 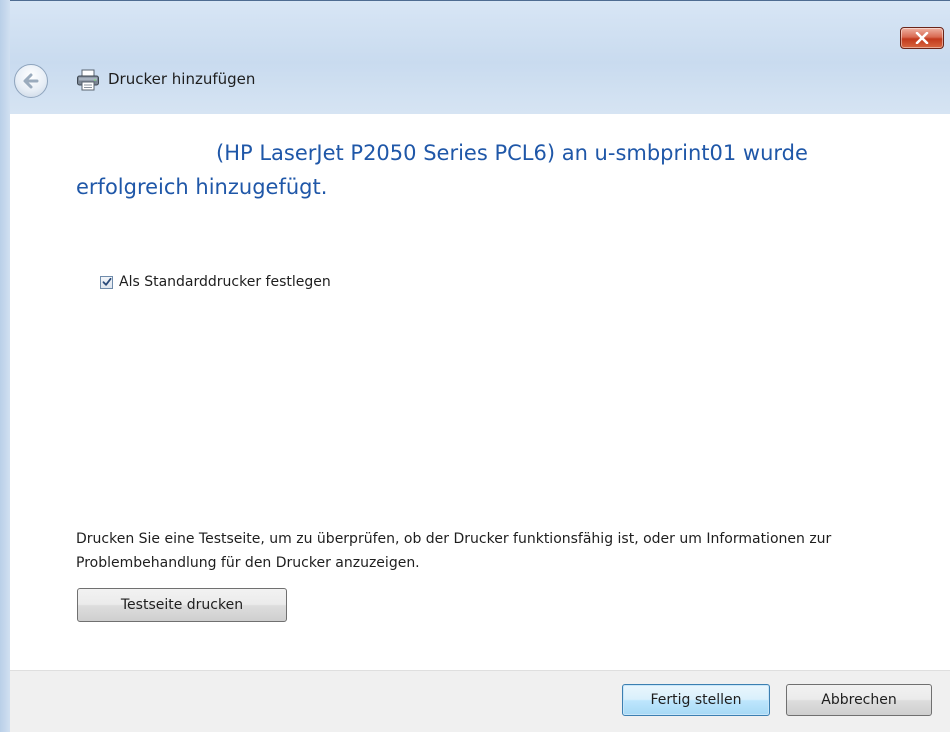 I want to click on redacted-printer-name, so click(x=141, y=156).